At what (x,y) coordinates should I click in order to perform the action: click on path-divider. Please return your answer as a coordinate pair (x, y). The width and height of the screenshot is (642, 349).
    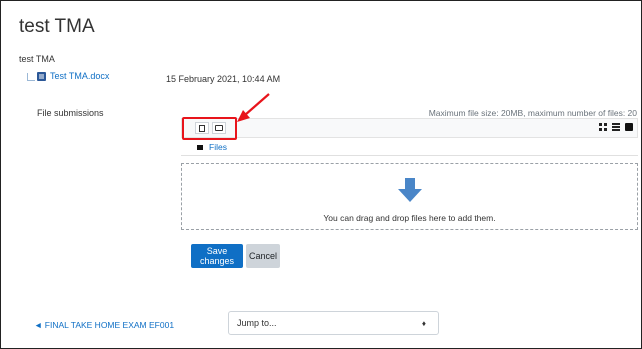
    Looking at the image, I should click on (409, 155).